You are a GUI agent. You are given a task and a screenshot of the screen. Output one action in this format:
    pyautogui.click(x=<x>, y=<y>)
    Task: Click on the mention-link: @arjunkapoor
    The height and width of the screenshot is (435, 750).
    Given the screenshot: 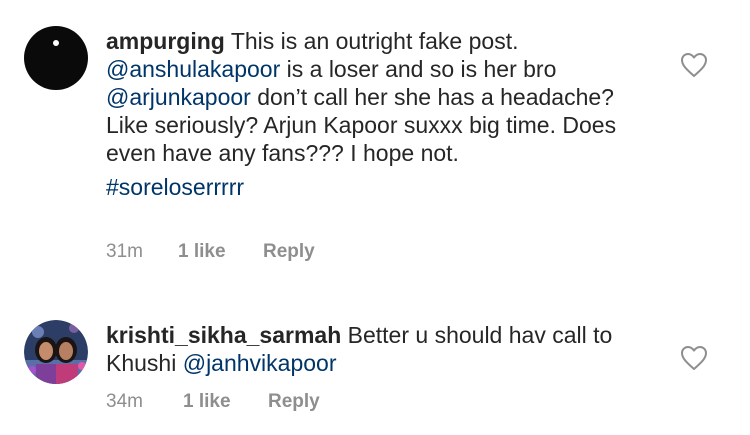 What is the action you would take?
    pyautogui.click(x=178, y=97)
    